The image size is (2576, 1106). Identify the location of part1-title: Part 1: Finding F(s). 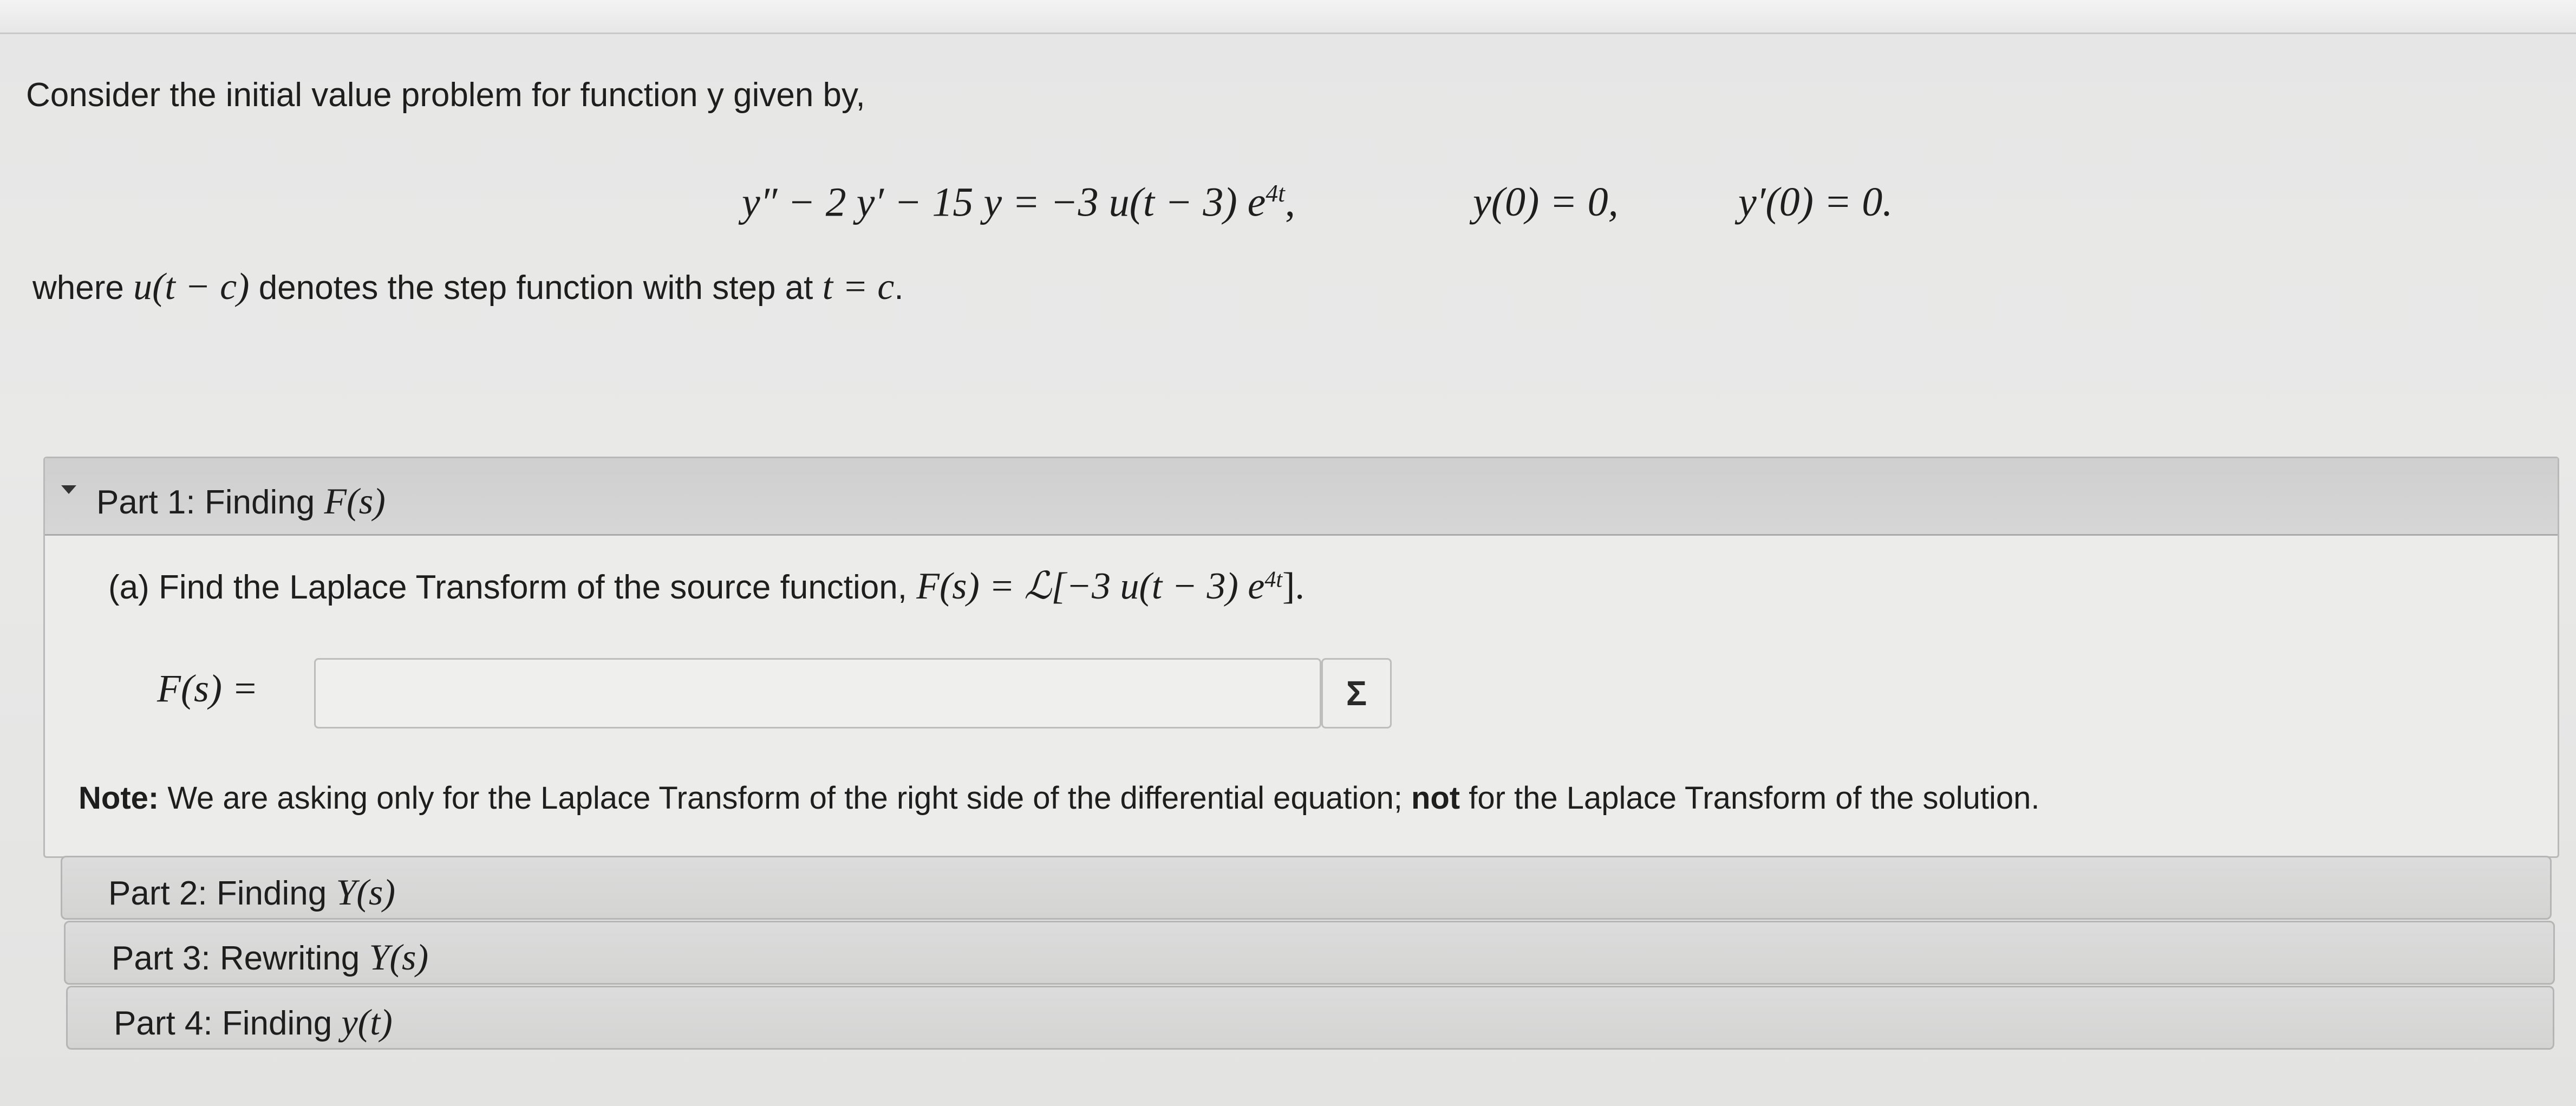
(241, 502).